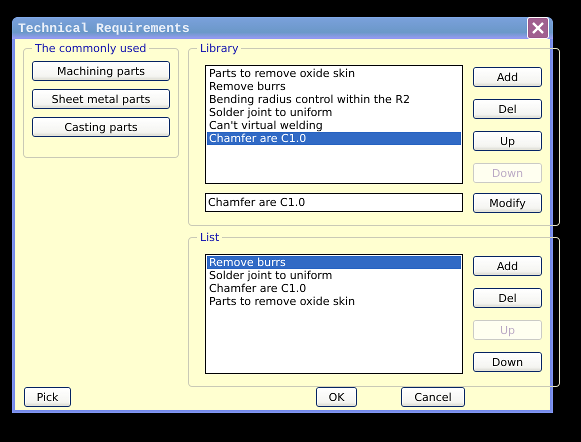  Describe the element at coordinates (104, 28) in the screenshot. I see `window-title: Technical Requirements` at that location.